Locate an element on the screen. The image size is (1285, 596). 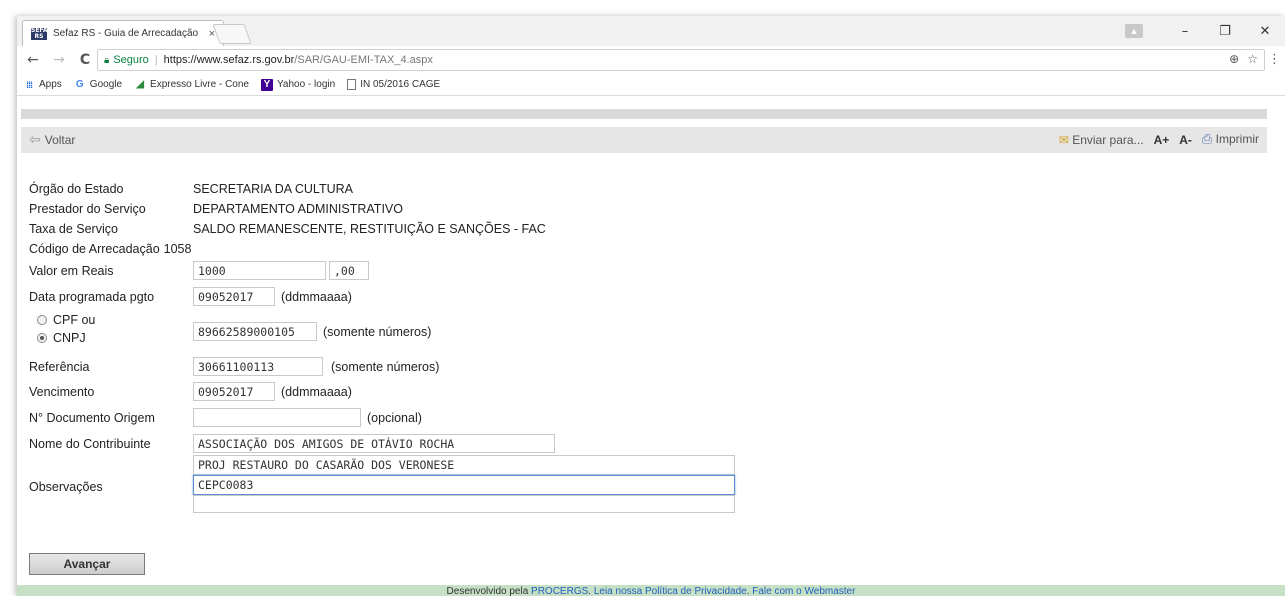
data-pgto-input: 09052017 is located at coordinates (234, 296).